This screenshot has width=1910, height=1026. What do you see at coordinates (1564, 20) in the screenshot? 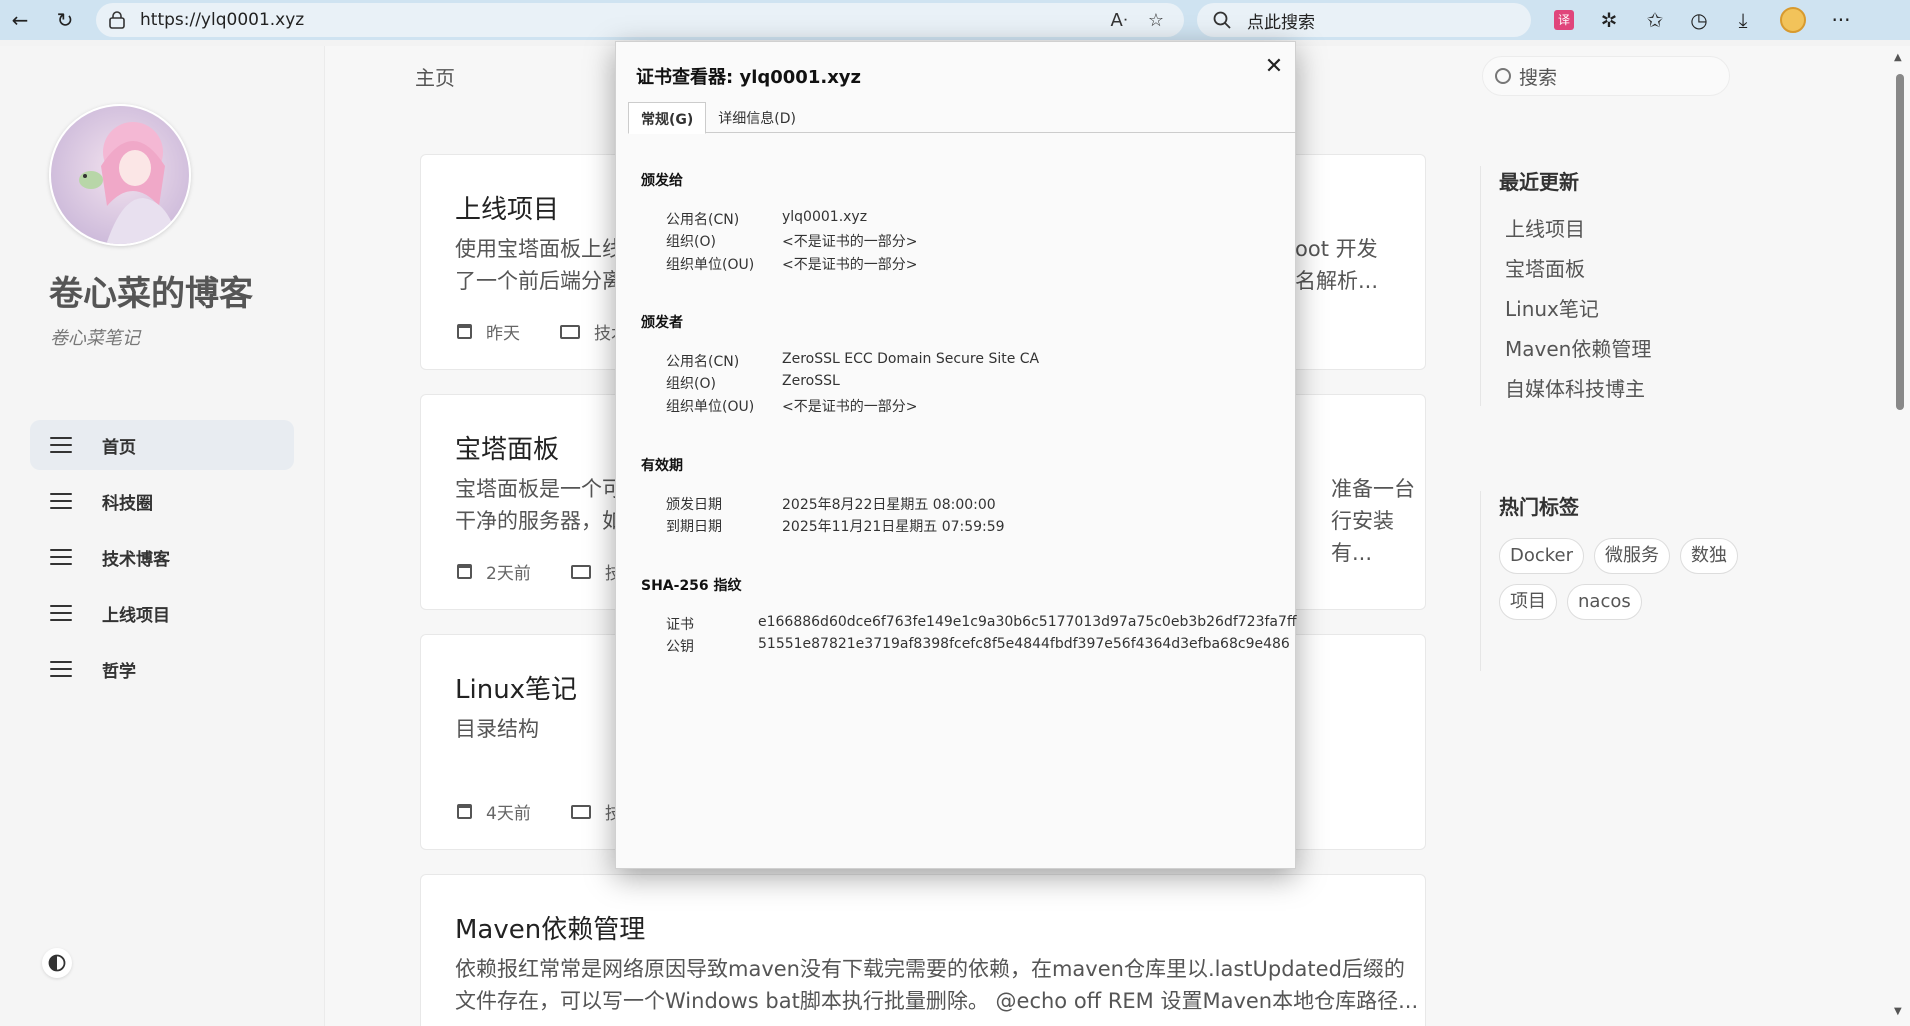
I see `translate-extension-icon: 译` at bounding box center [1564, 20].